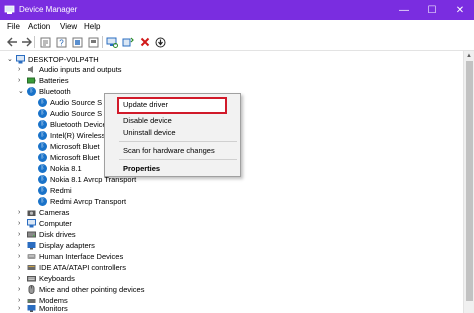 The height and width of the screenshot is (313, 474). I want to click on menu-item-uninstall-device: Uninstall device, so click(173, 133).